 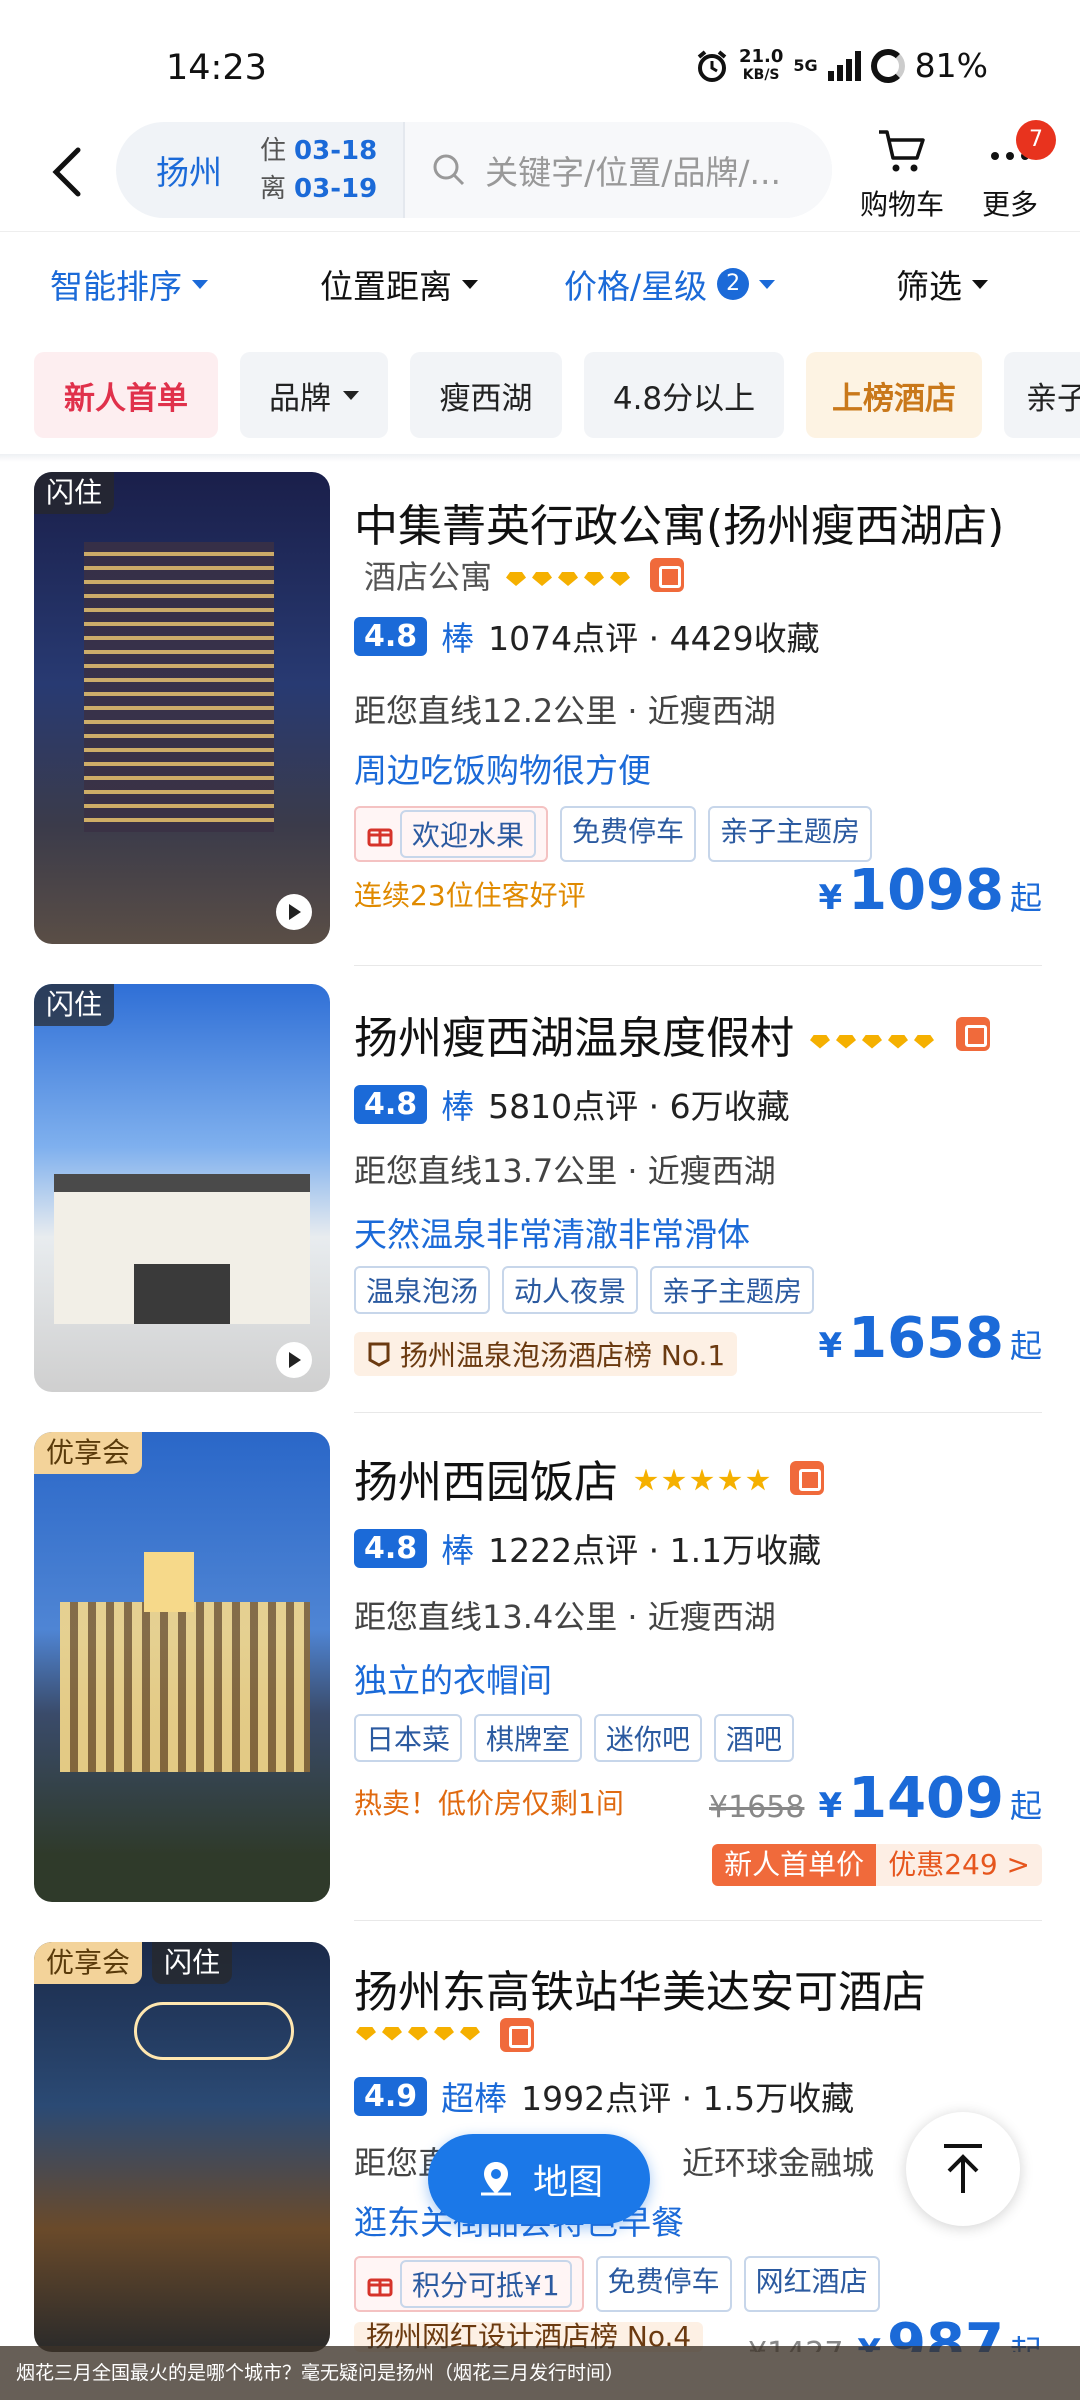 I want to click on search-header: 扬州 住 03-18 离 03-19 关键字/位置/品牌/... 购物车 更多 7, so click(x=540, y=172).